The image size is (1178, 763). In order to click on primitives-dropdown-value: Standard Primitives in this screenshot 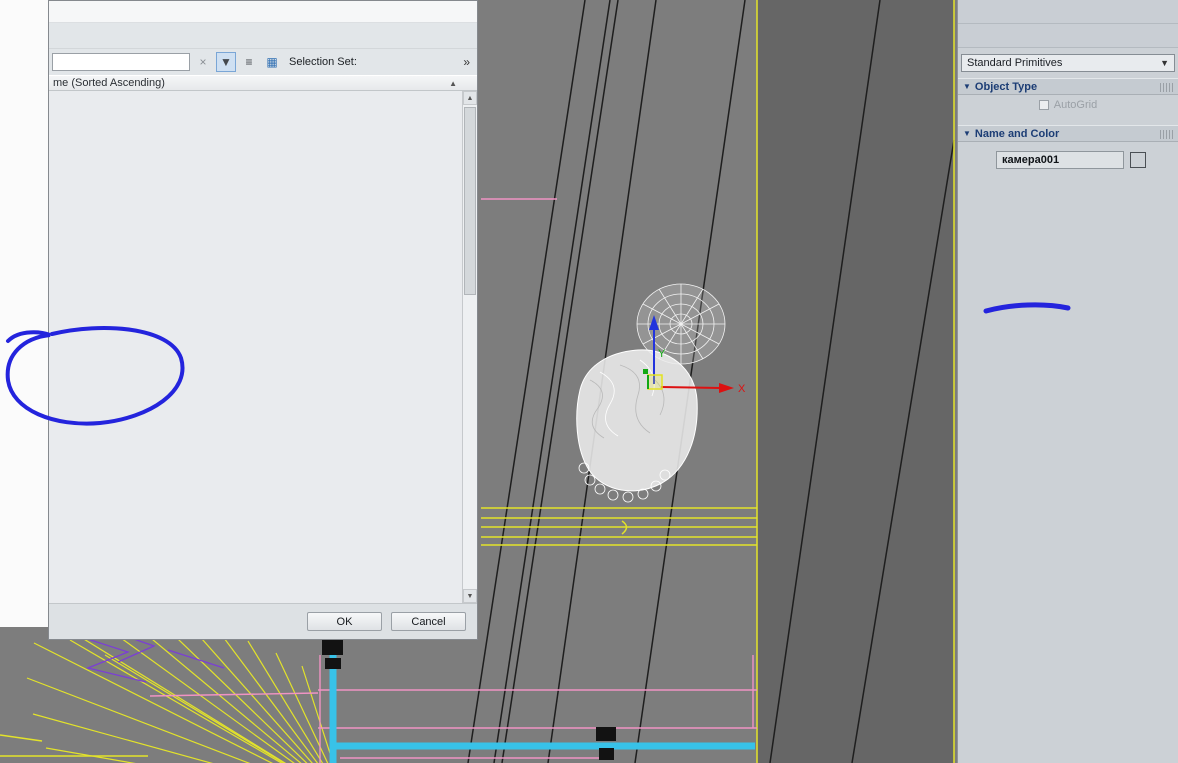, I will do `click(1015, 63)`.